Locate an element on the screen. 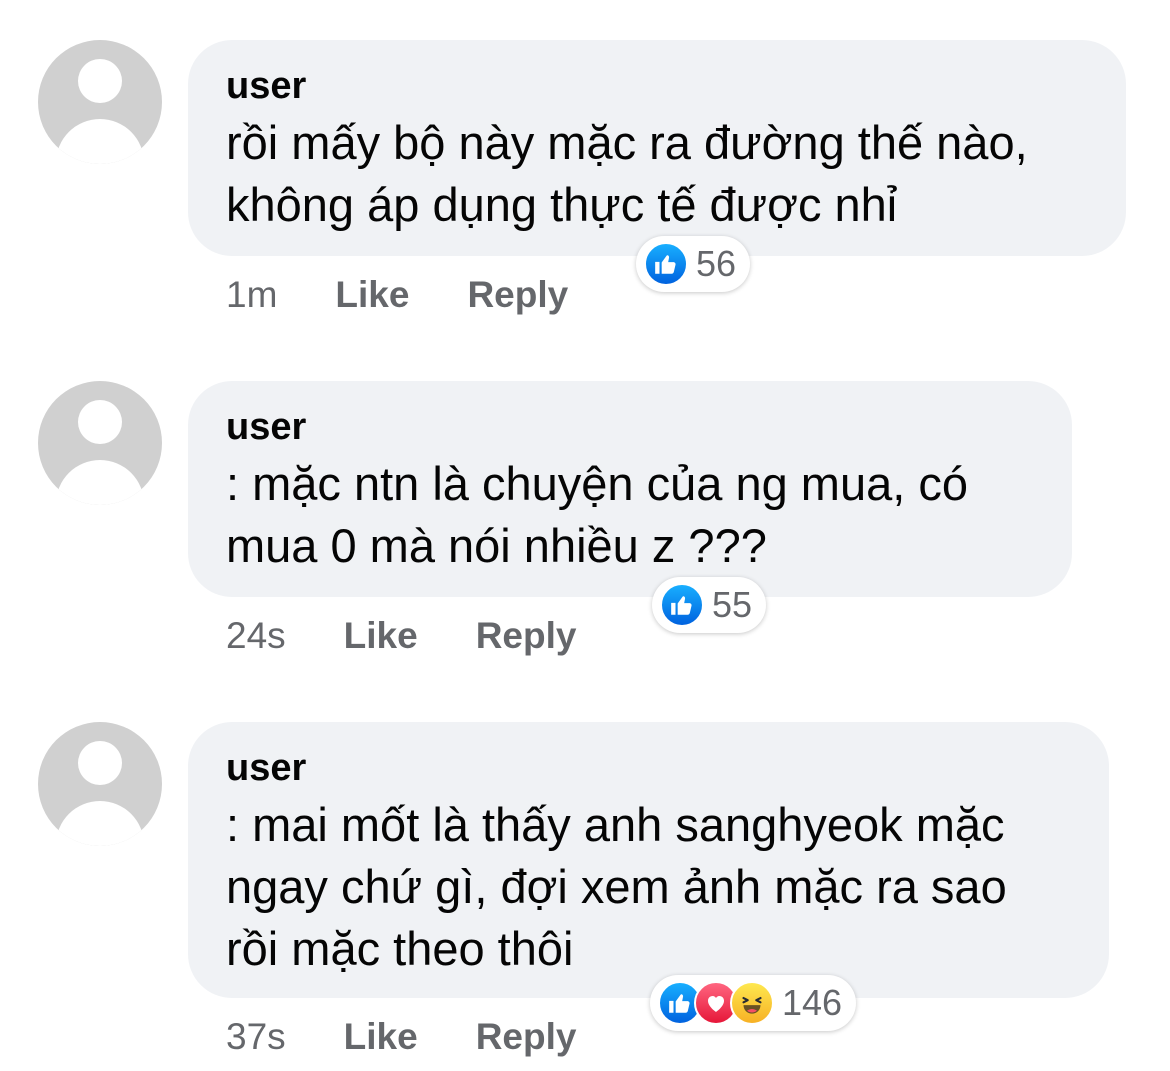 This screenshot has width=1170, height=1071. comment-timestamp: 24s is located at coordinates (256, 636).